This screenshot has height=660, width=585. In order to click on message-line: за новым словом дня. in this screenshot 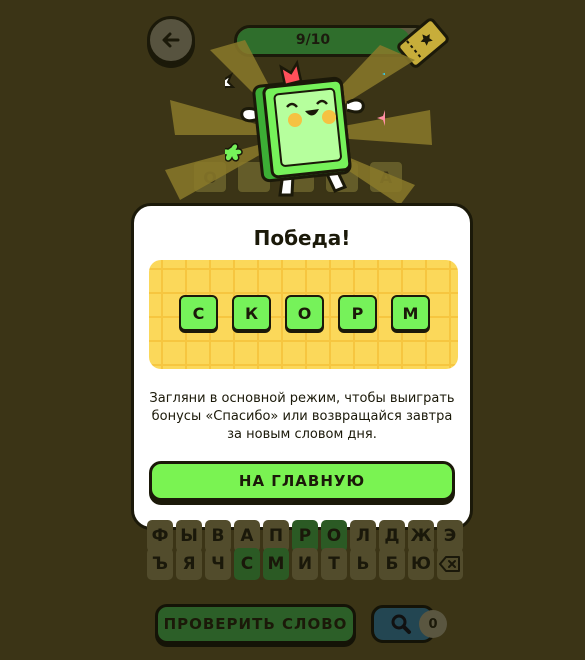, I will do `click(302, 434)`.